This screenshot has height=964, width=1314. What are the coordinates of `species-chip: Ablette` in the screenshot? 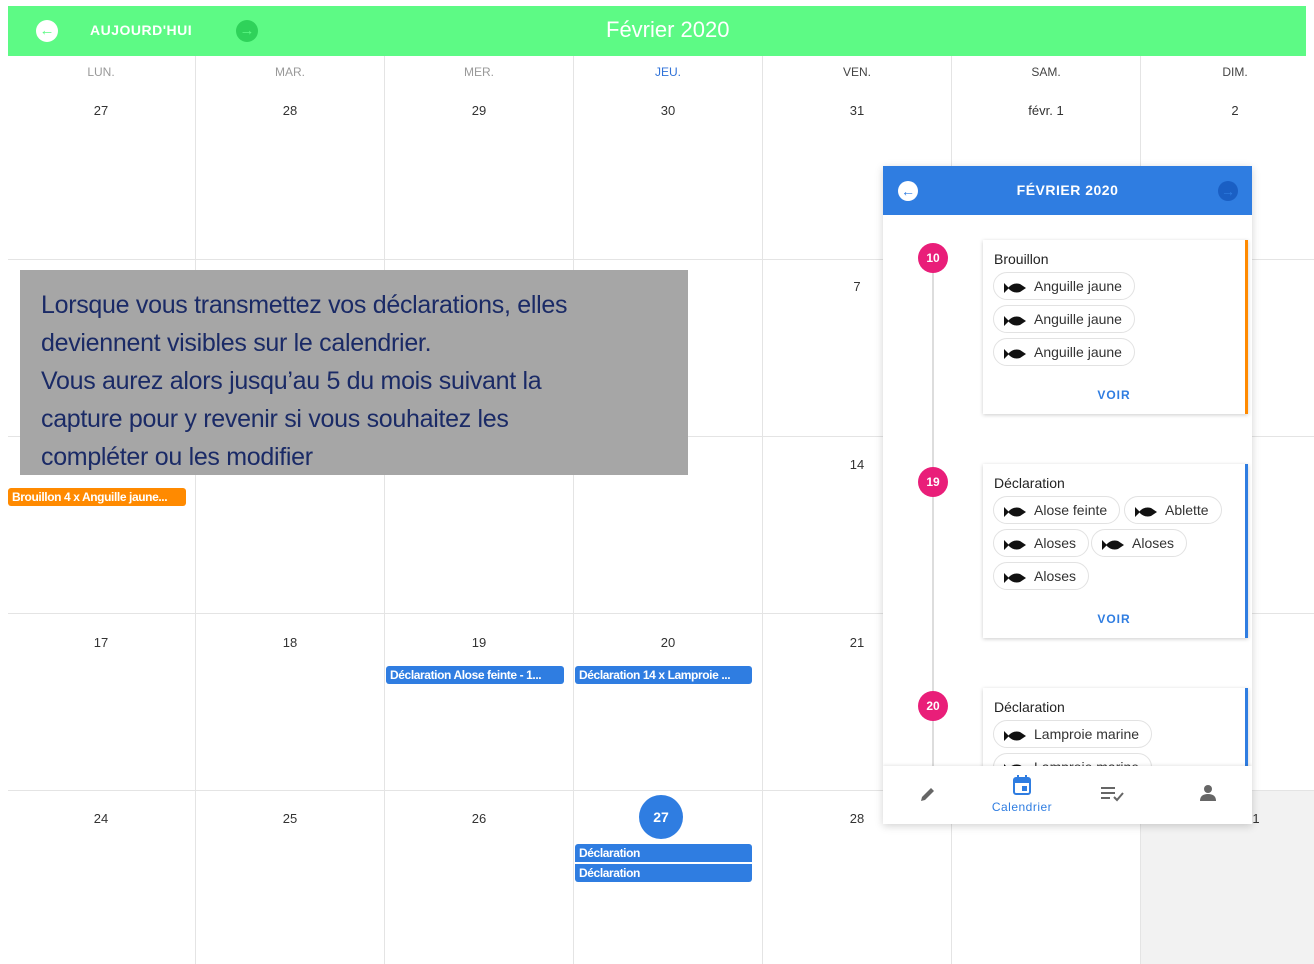 It's located at (1173, 510).